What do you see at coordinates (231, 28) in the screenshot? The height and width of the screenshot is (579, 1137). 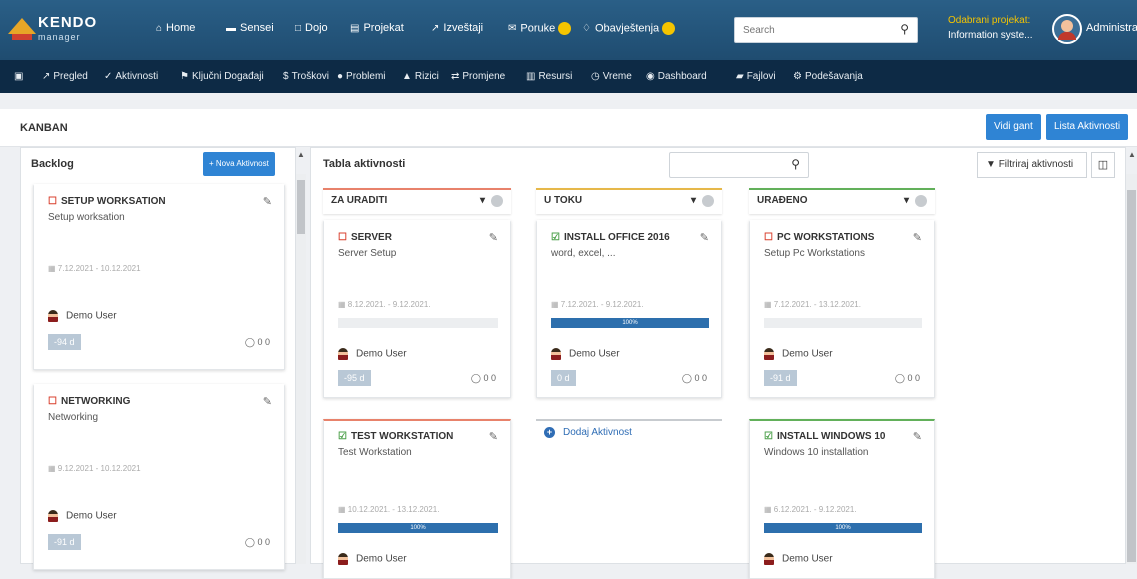 I see `briefcase-icon: ▬` at bounding box center [231, 28].